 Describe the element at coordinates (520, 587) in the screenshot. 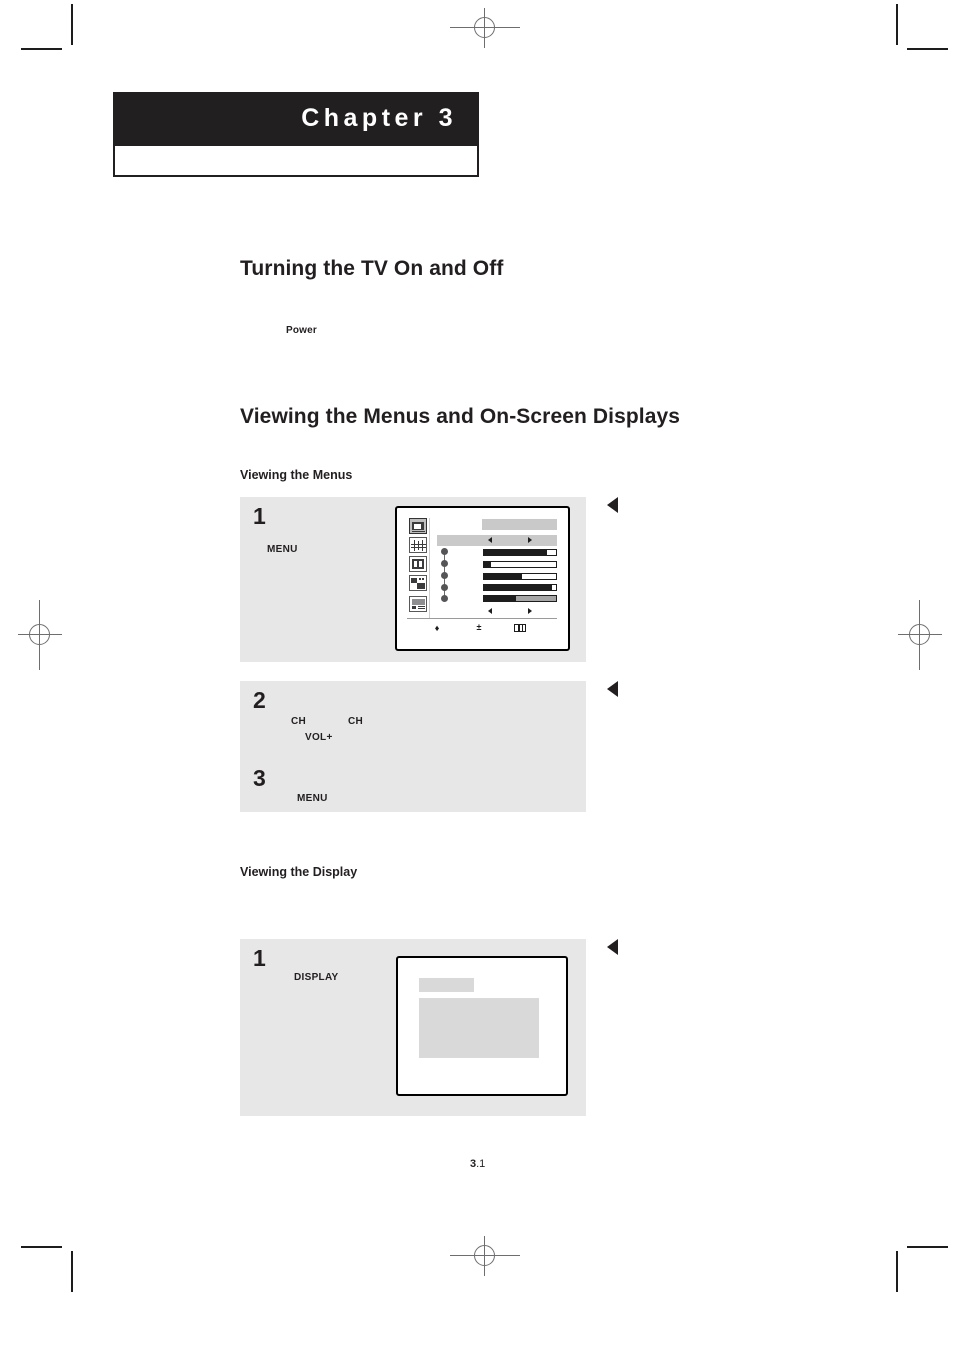

I see `color-slider` at that location.